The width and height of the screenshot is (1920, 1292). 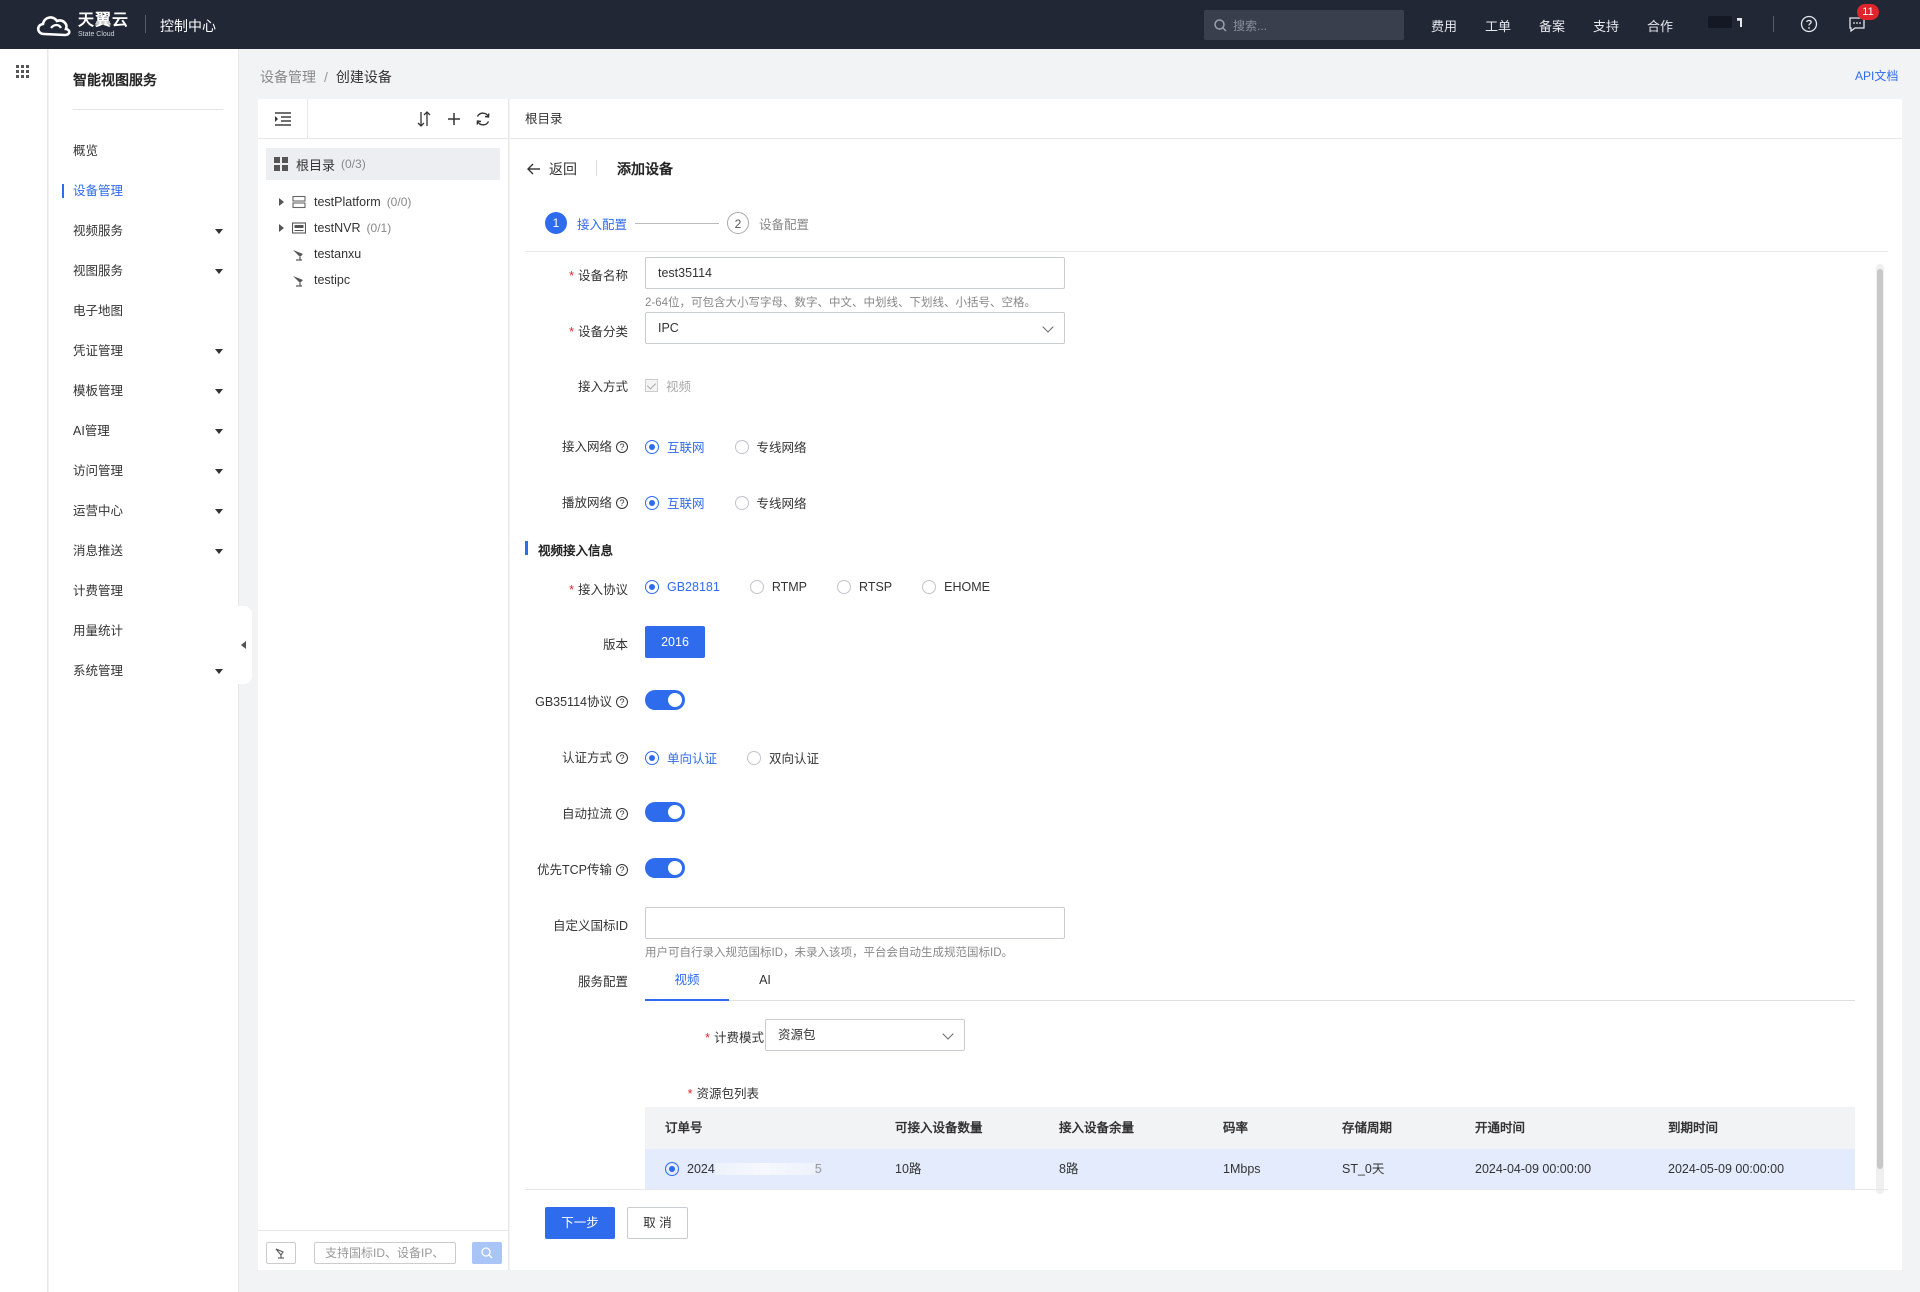 What do you see at coordinates (855, 328) in the screenshot?
I see `device-category-select: IPC` at bounding box center [855, 328].